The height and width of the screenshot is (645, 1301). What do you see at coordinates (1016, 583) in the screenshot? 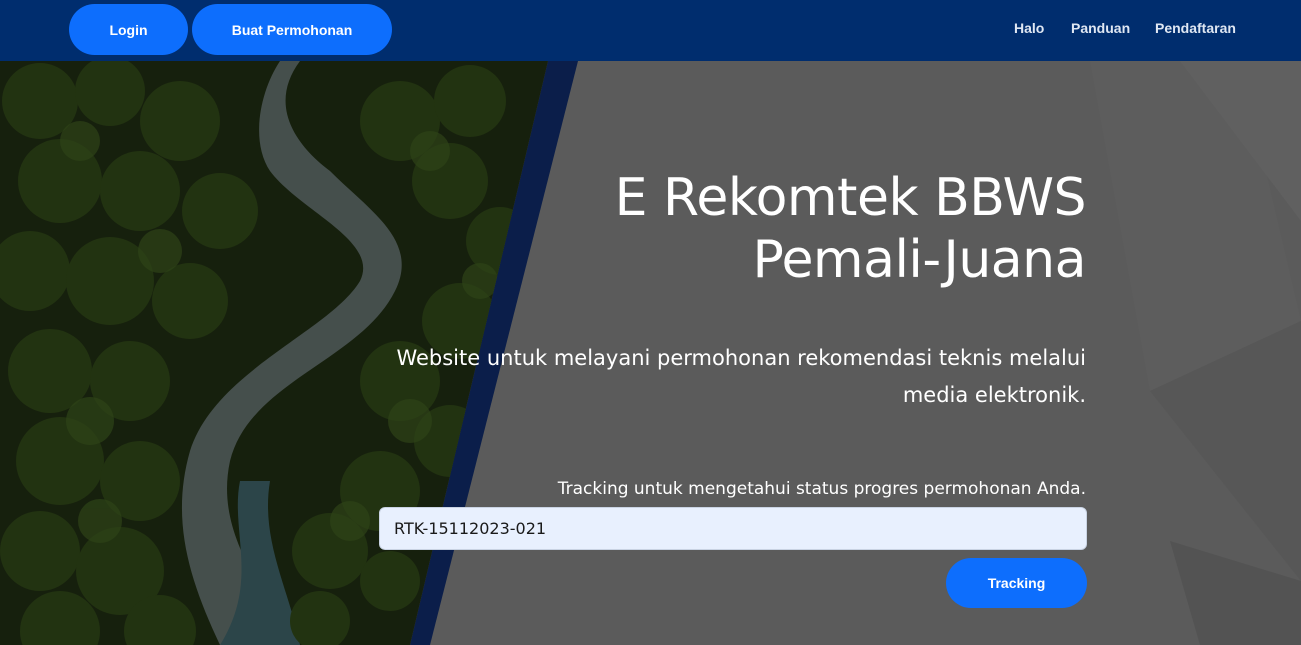
I see `tracking-button: Tracking` at bounding box center [1016, 583].